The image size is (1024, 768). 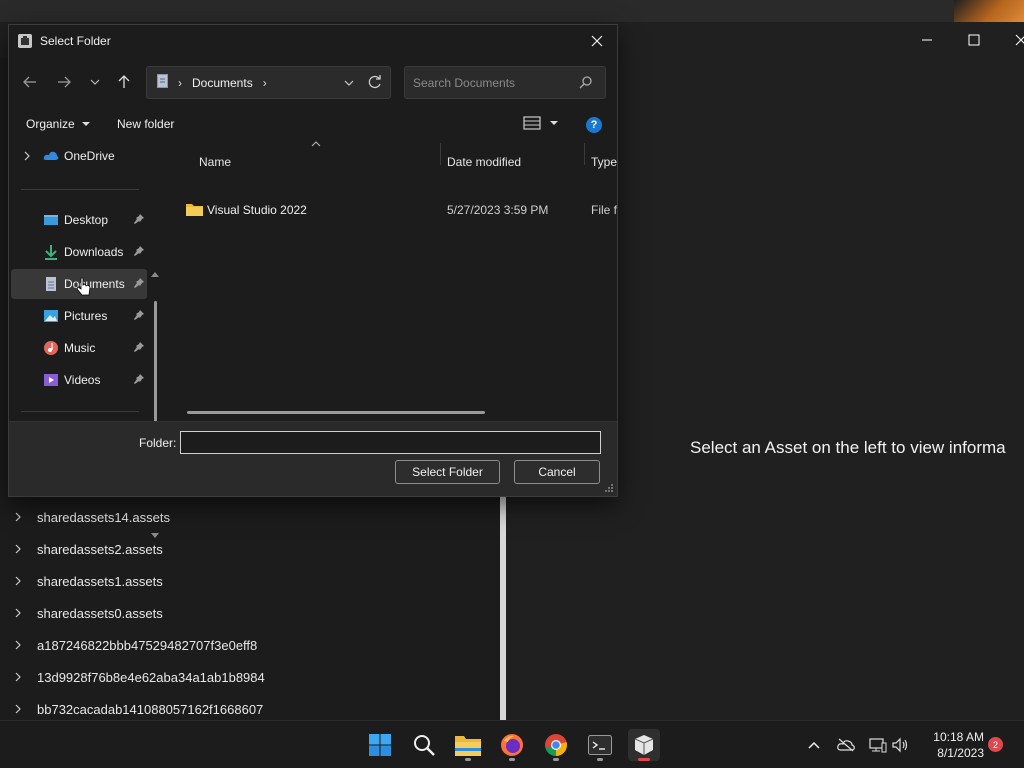 I want to click on clock-time: 10:18 AM, so click(x=958, y=737).